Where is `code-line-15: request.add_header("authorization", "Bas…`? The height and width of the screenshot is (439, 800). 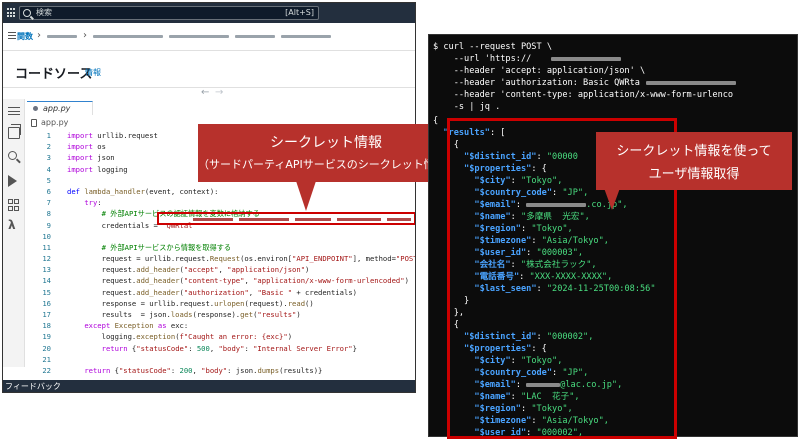 code-line-15: request.add_header("authorization", "Bas… is located at coordinates (212, 292).